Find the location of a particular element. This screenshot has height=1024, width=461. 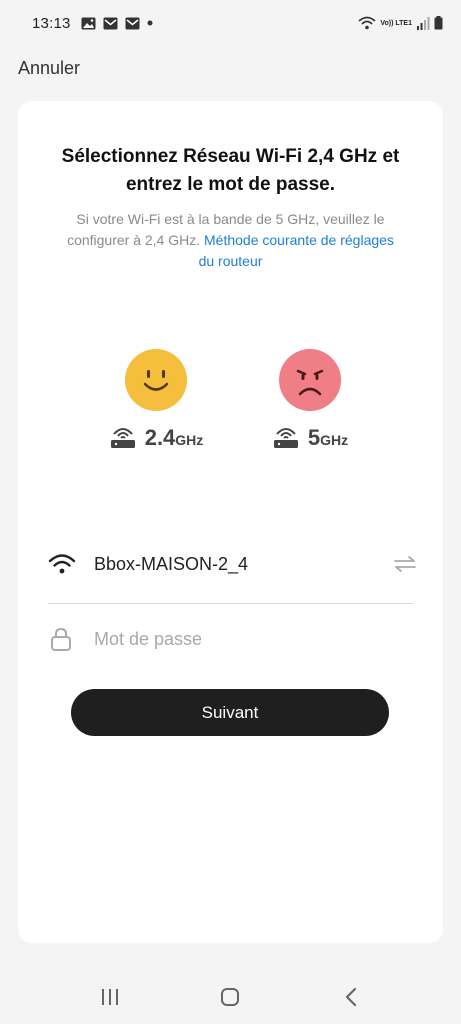

signal-icon is located at coordinates (423, 23).